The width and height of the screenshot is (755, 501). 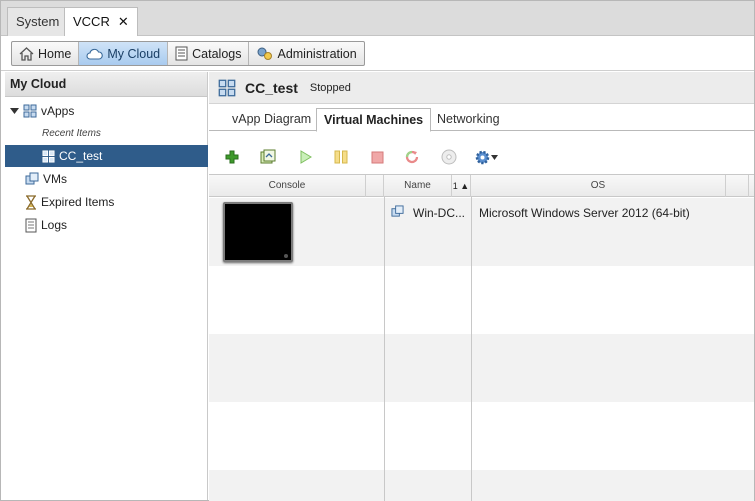 What do you see at coordinates (106, 111) in the screenshot?
I see `sidebar-item-vapps: vApps` at bounding box center [106, 111].